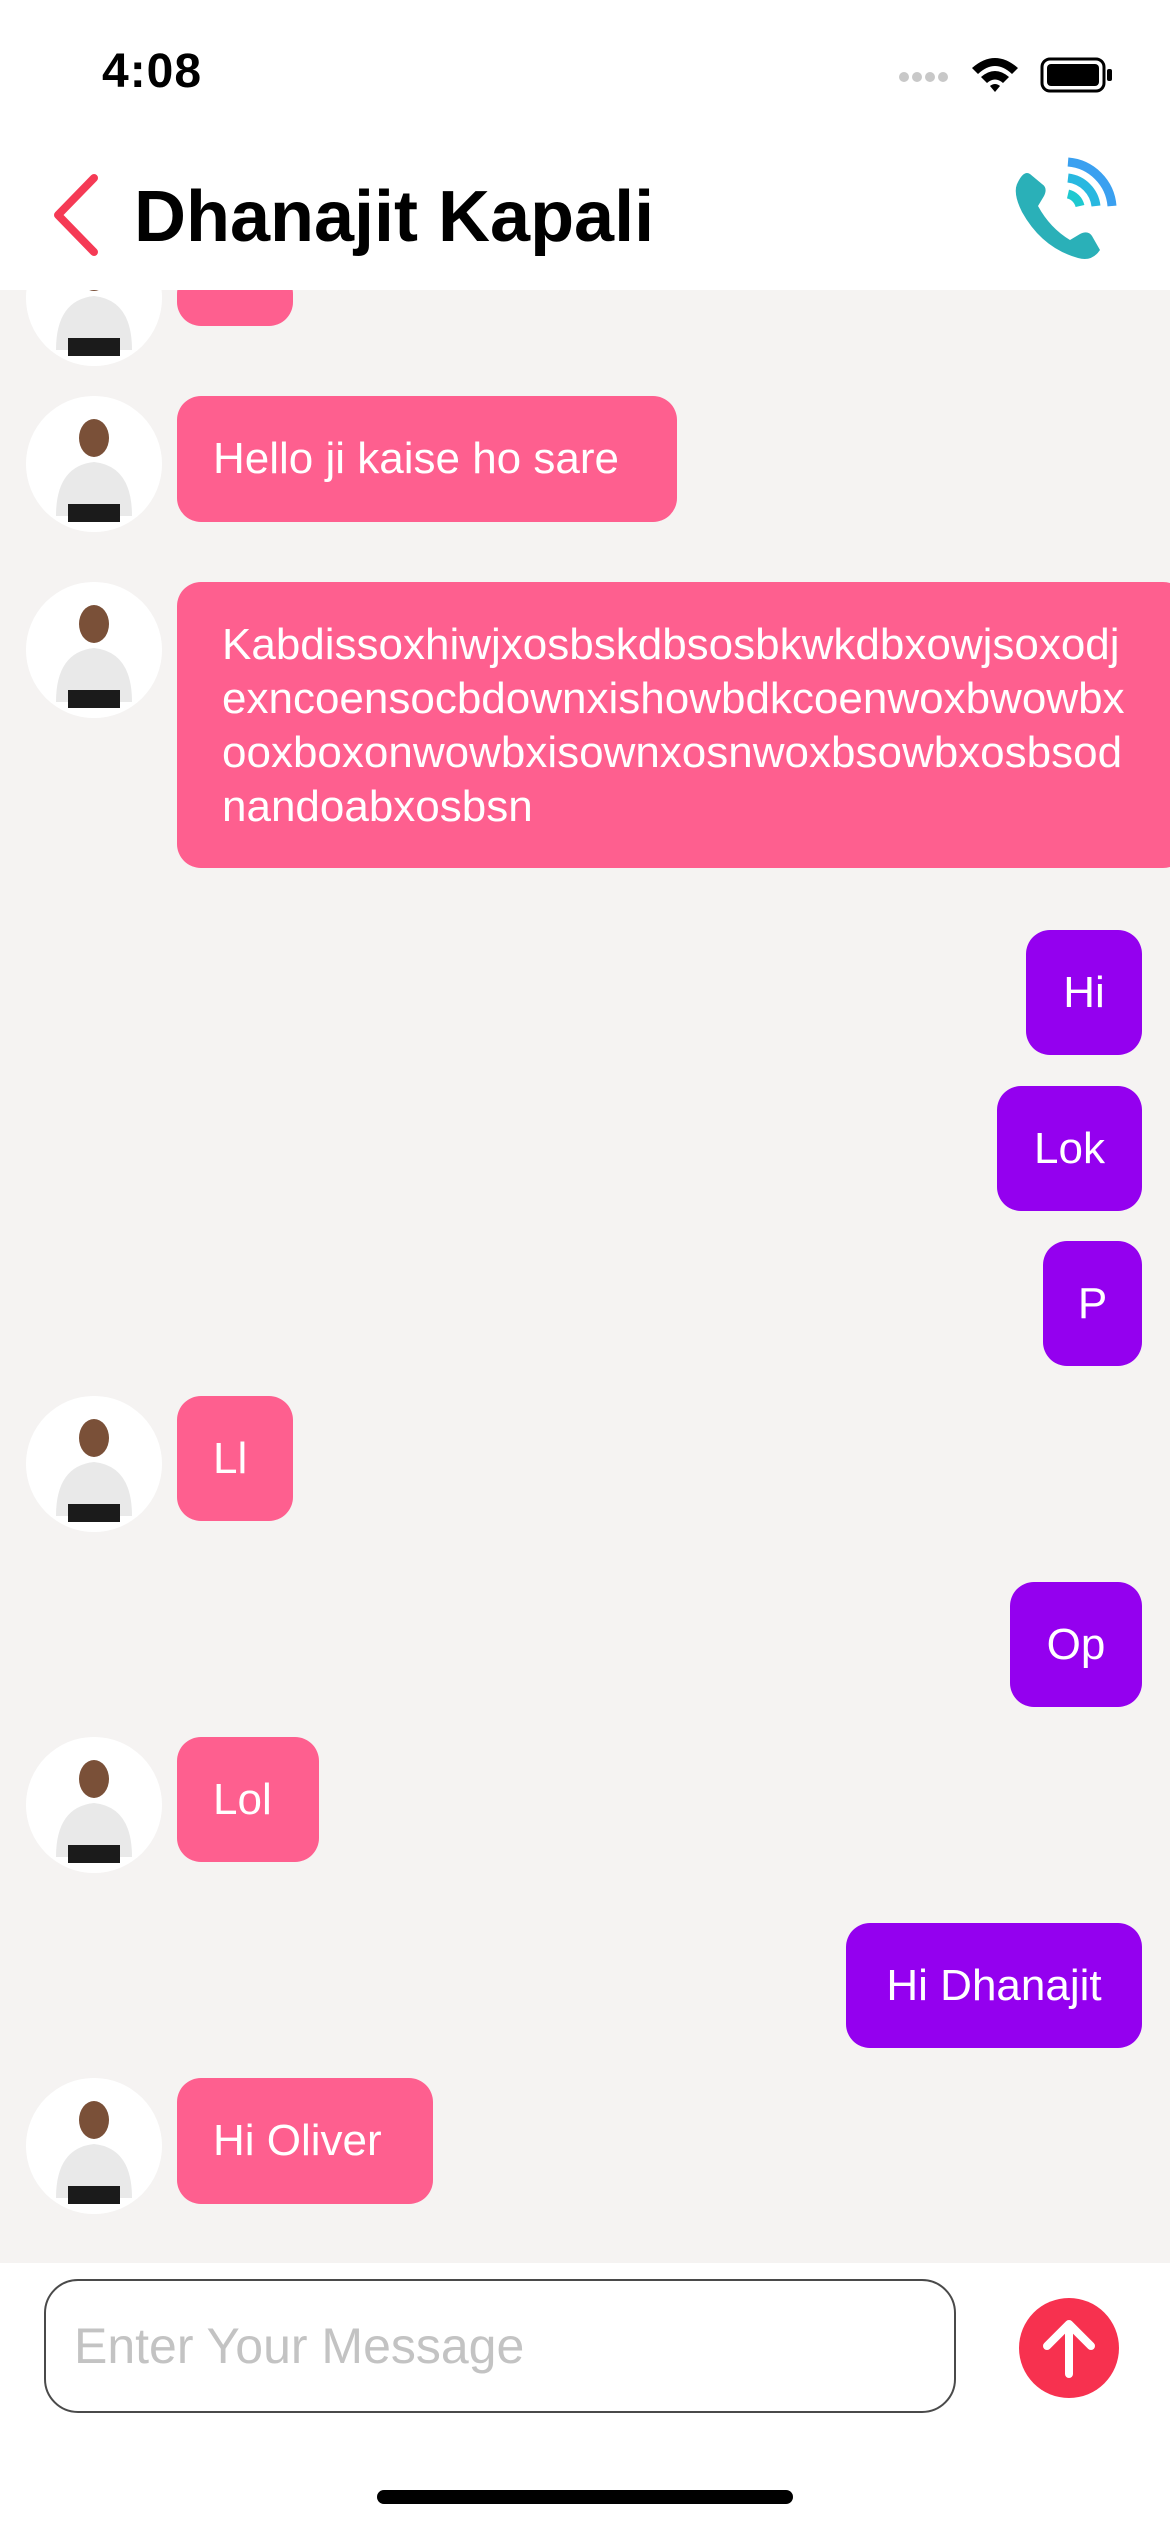 Image resolution: width=1170 pixels, height=2532 pixels. I want to click on status-icons, so click(1006, 75).